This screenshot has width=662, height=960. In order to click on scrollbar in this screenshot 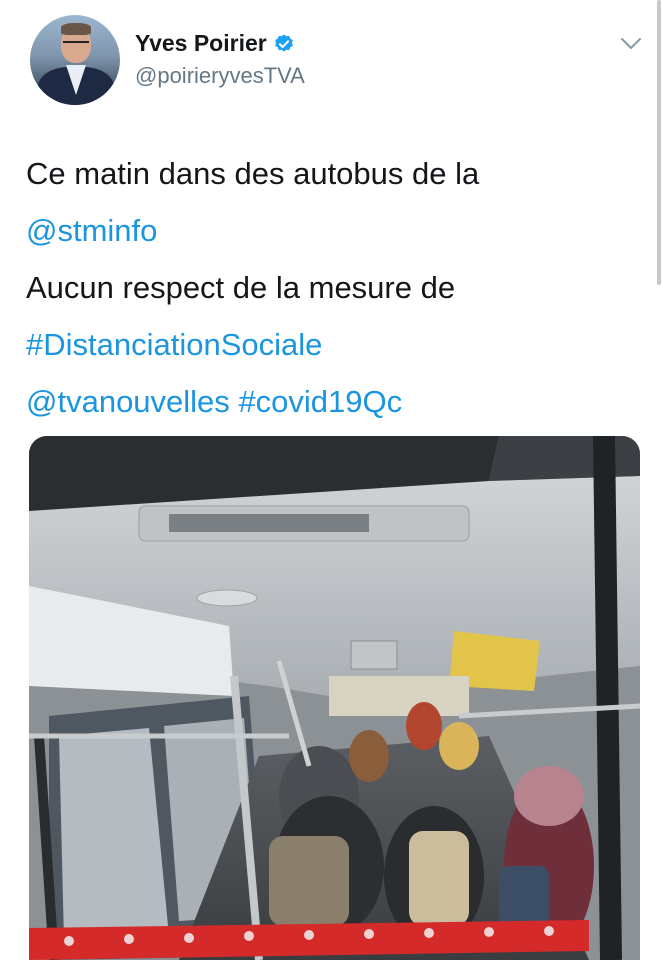, I will do `click(659, 142)`.